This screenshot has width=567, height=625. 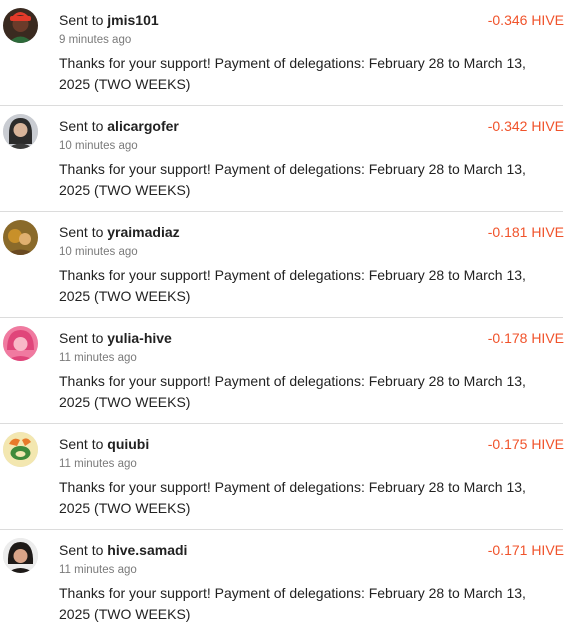 What do you see at coordinates (525, 126) in the screenshot?
I see `transfer-amount: -0.342 HIVE` at bounding box center [525, 126].